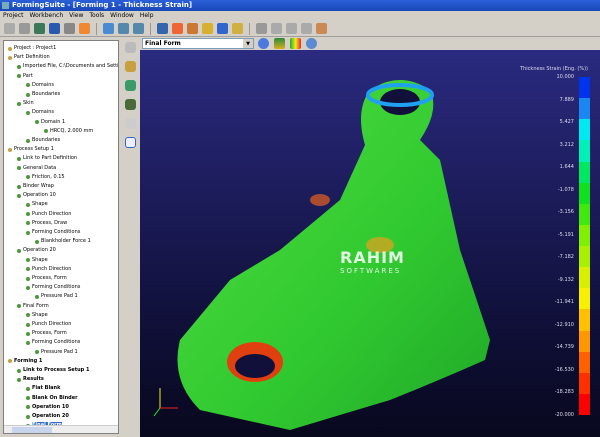  Describe the element at coordinates (25, 103) in the screenshot. I see `tree-node: Skin` at that location.